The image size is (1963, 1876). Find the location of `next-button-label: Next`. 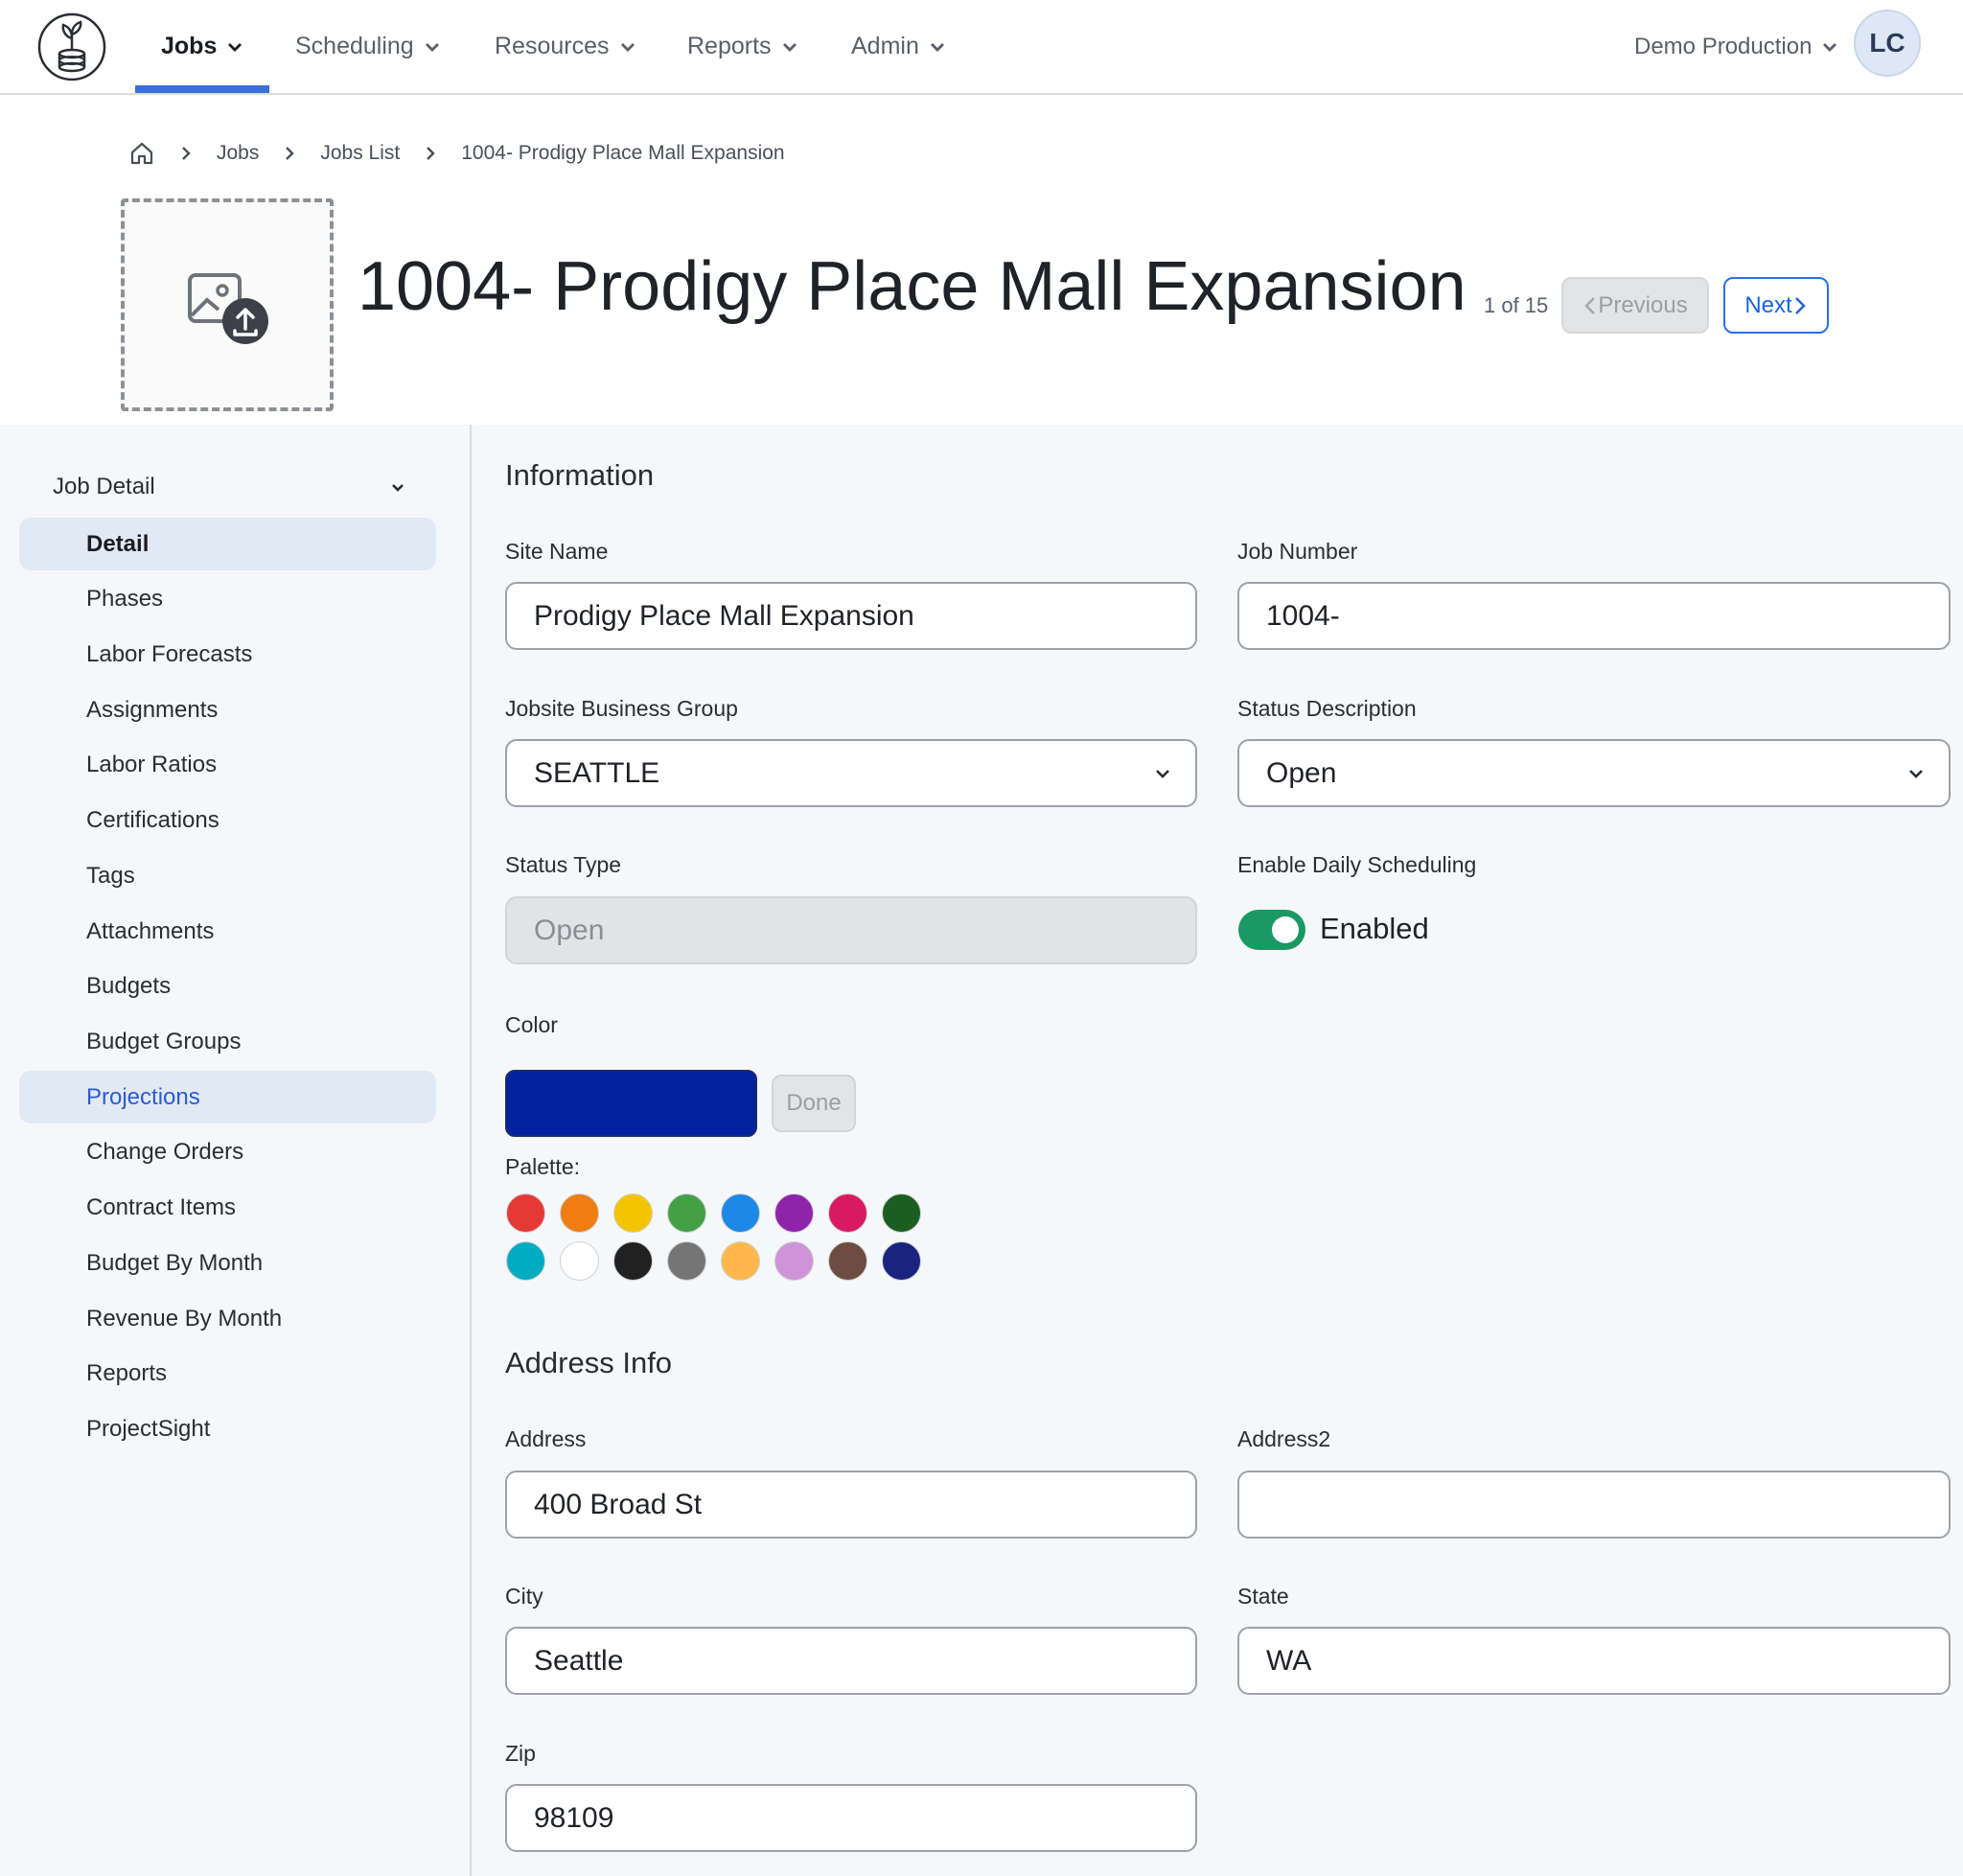

next-button-label: Next is located at coordinates (1768, 304).